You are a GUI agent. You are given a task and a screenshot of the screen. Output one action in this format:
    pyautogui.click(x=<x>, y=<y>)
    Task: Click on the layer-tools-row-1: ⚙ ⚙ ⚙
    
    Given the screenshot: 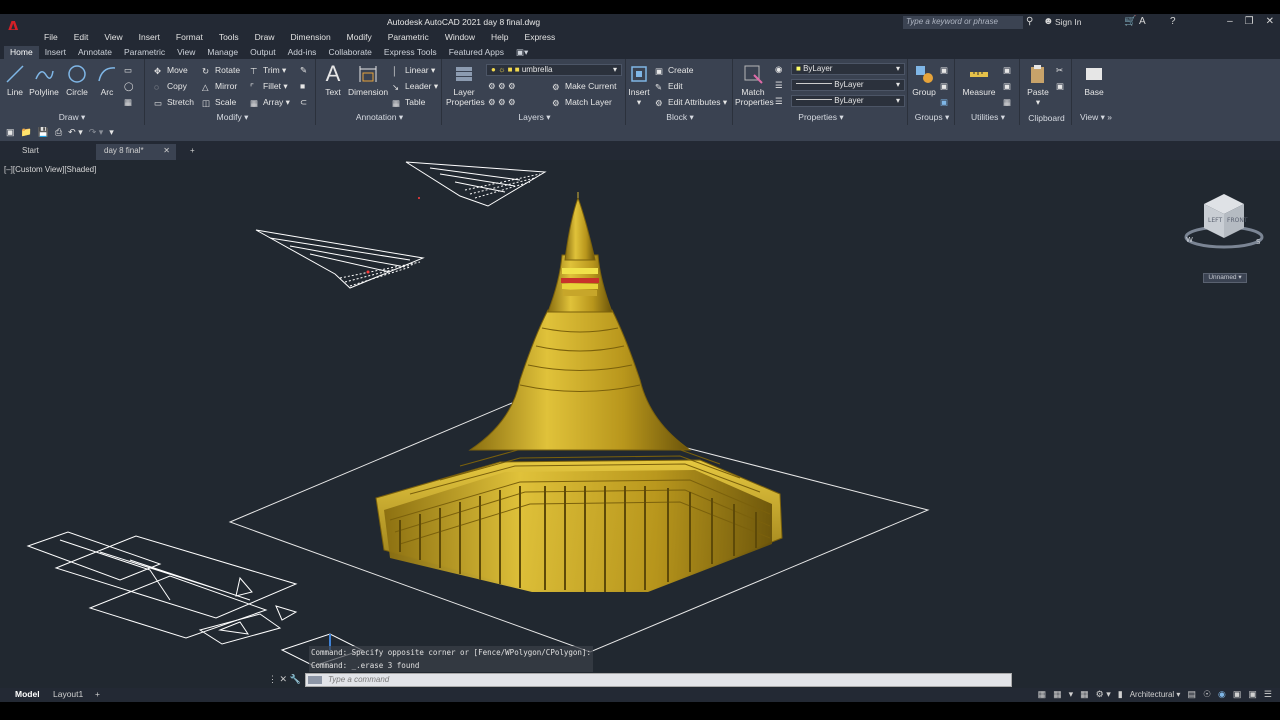 What is the action you would take?
    pyautogui.click(x=502, y=86)
    